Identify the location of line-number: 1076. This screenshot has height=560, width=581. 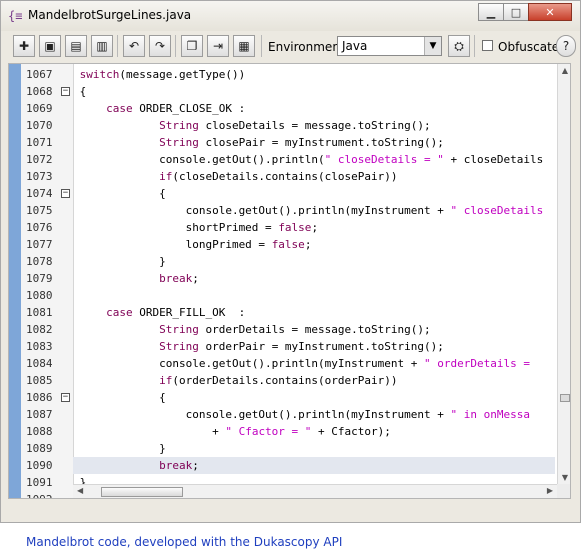
(39, 227).